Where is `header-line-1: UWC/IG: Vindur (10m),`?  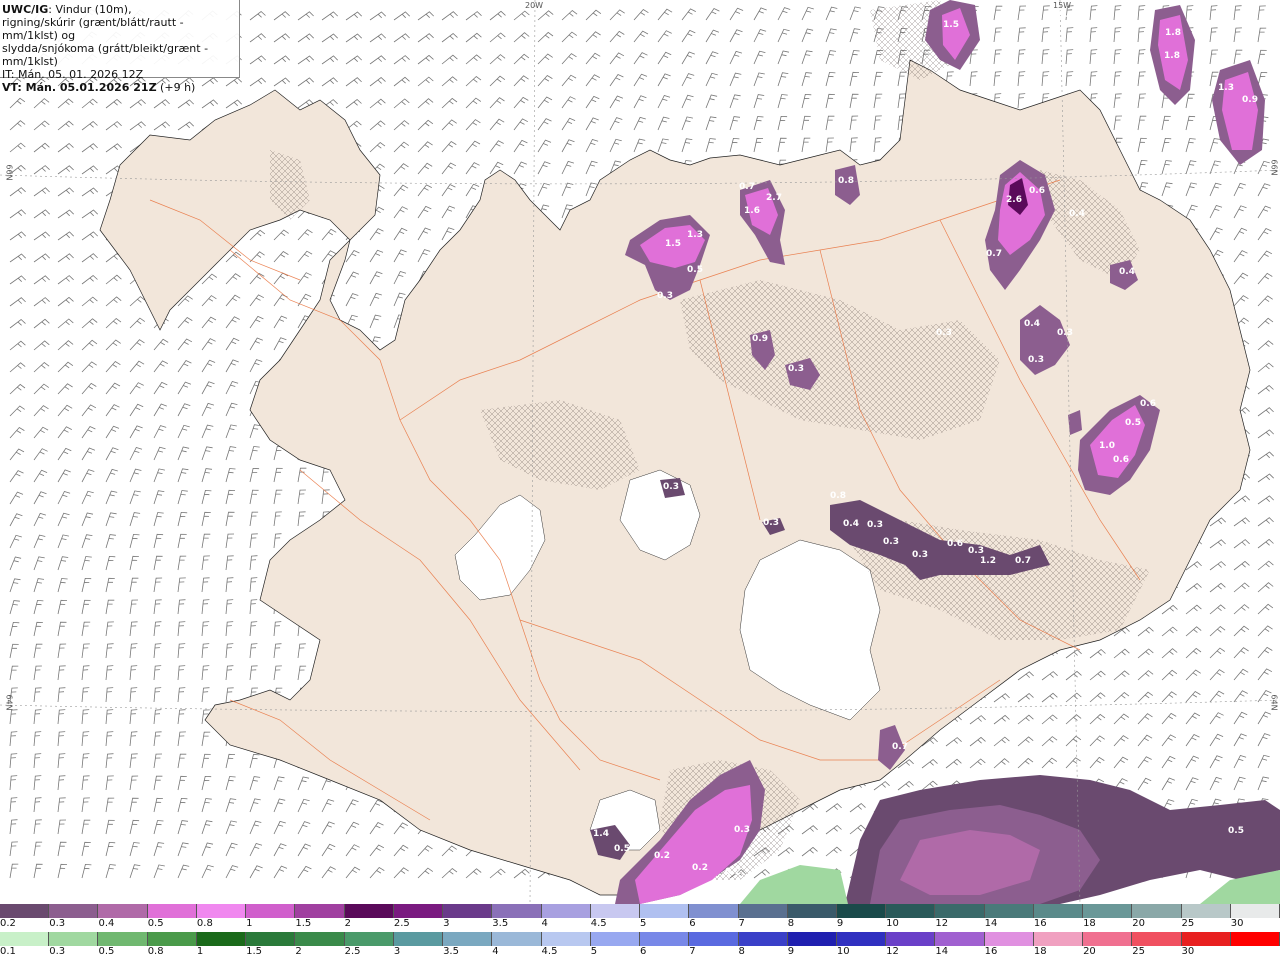 header-line-1: UWC/IG: Vindur (10m), is located at coordinates (120, 9).